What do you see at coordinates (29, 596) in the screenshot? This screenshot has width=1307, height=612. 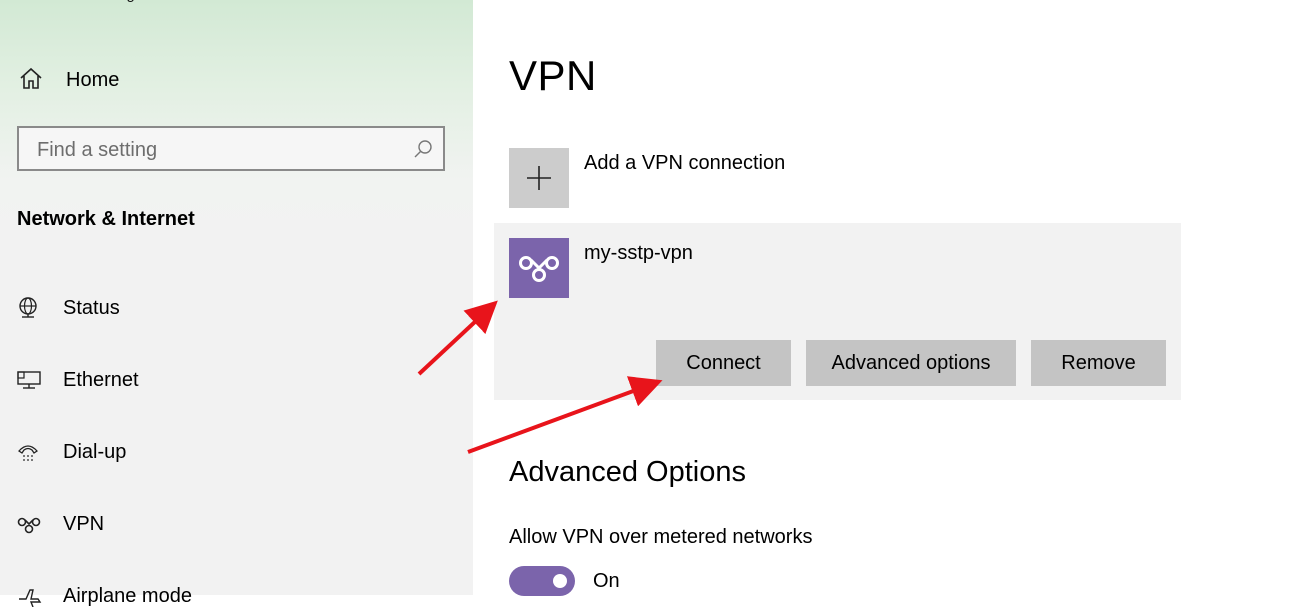 I see `airplane-icon` at bounding box center [29, 596].